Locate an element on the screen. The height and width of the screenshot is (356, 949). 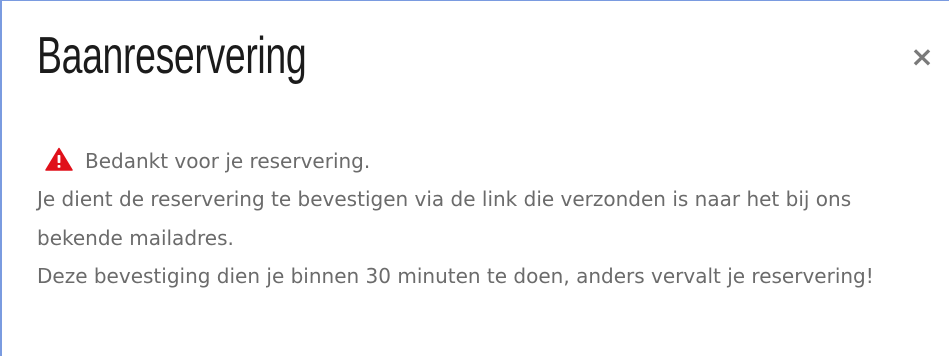
message-line-thanks: Bedankt voor je reservering. is located at coordinates (487, 161).